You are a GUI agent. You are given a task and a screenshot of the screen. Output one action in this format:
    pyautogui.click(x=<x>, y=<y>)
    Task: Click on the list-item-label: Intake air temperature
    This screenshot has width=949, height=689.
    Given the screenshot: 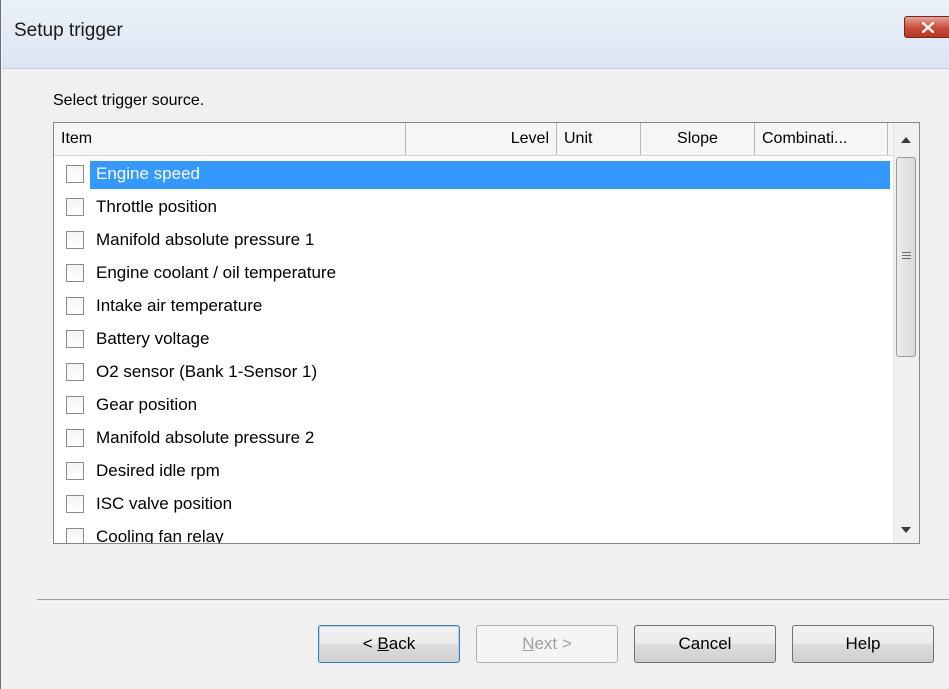 What is the action you would take?
    pyautogui.click(x=179, y=305)
    